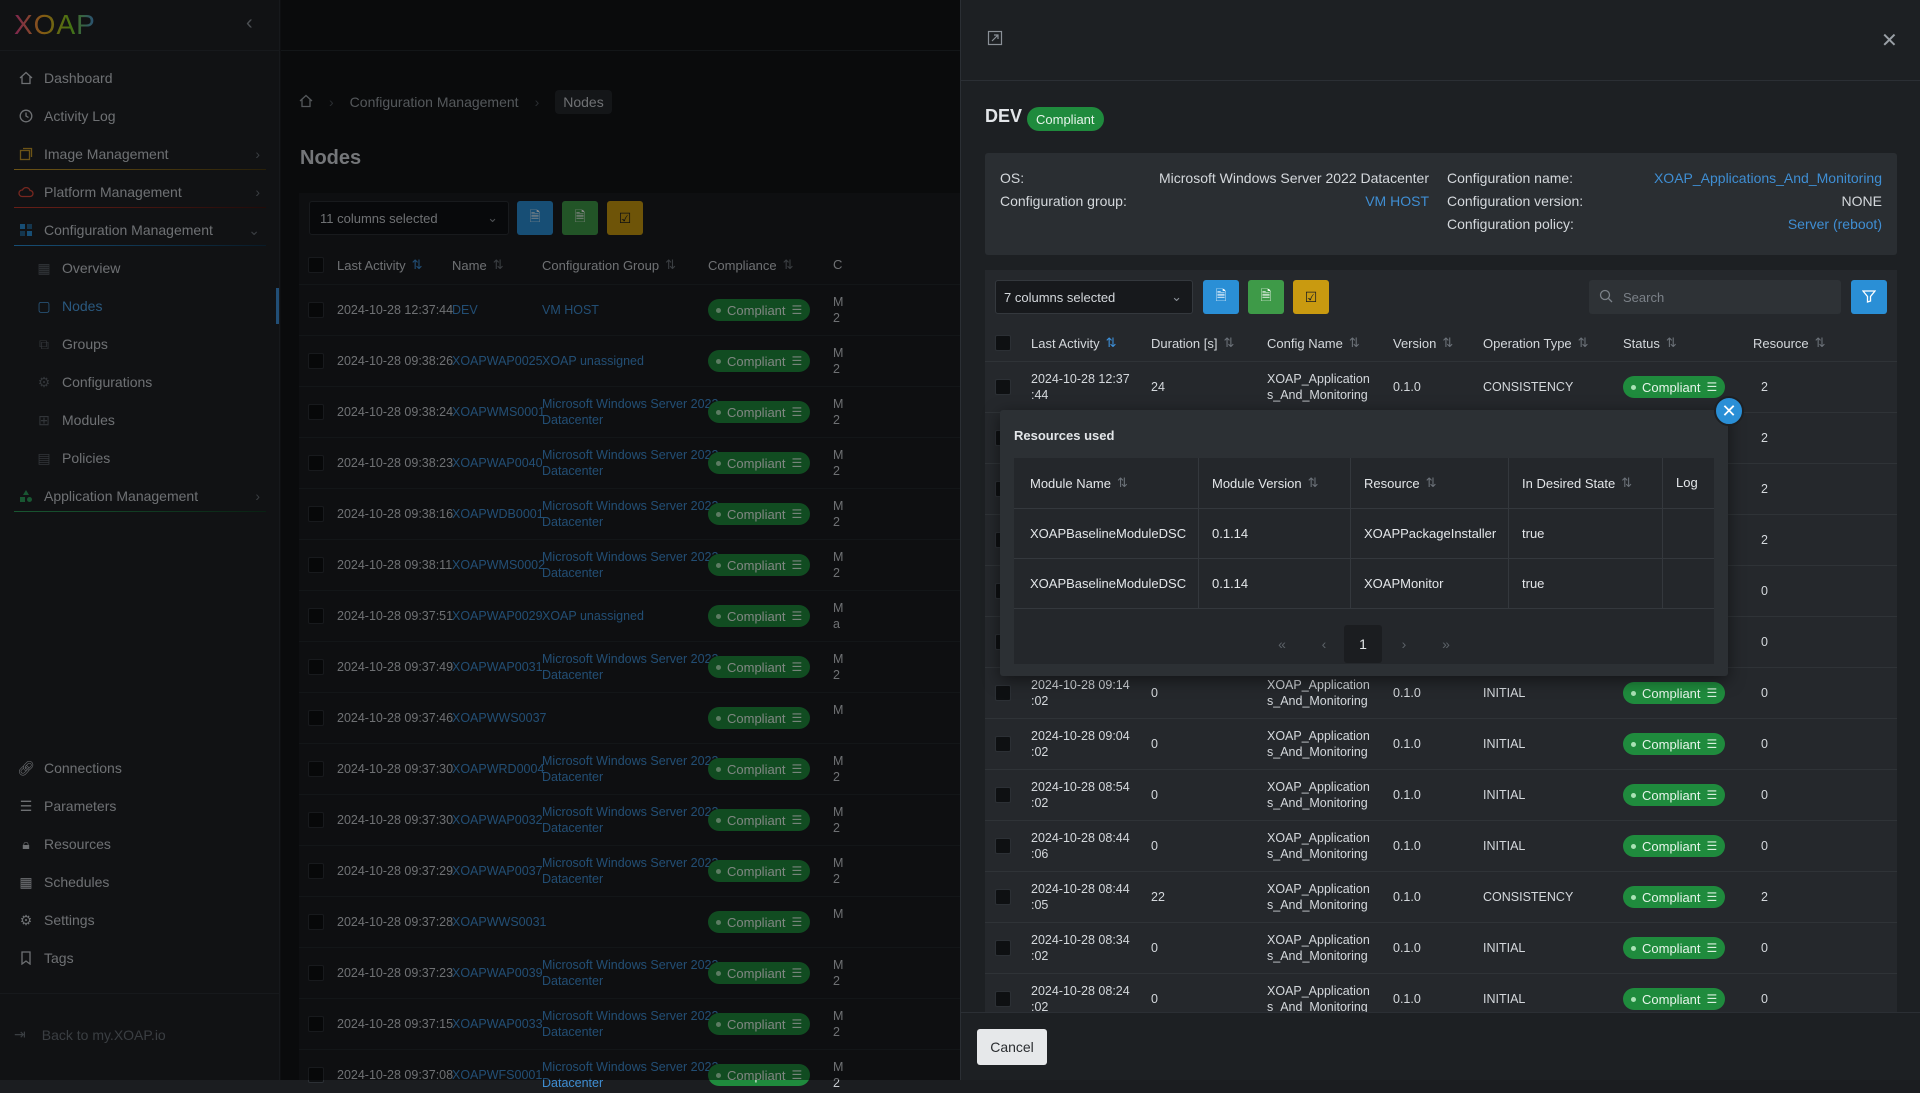  What do you see at coordinates (1108, 533) in the screenshot?
I see `cell-module-name: XOAPBaselineModuleDSC` at bounding box center [1108, 533].